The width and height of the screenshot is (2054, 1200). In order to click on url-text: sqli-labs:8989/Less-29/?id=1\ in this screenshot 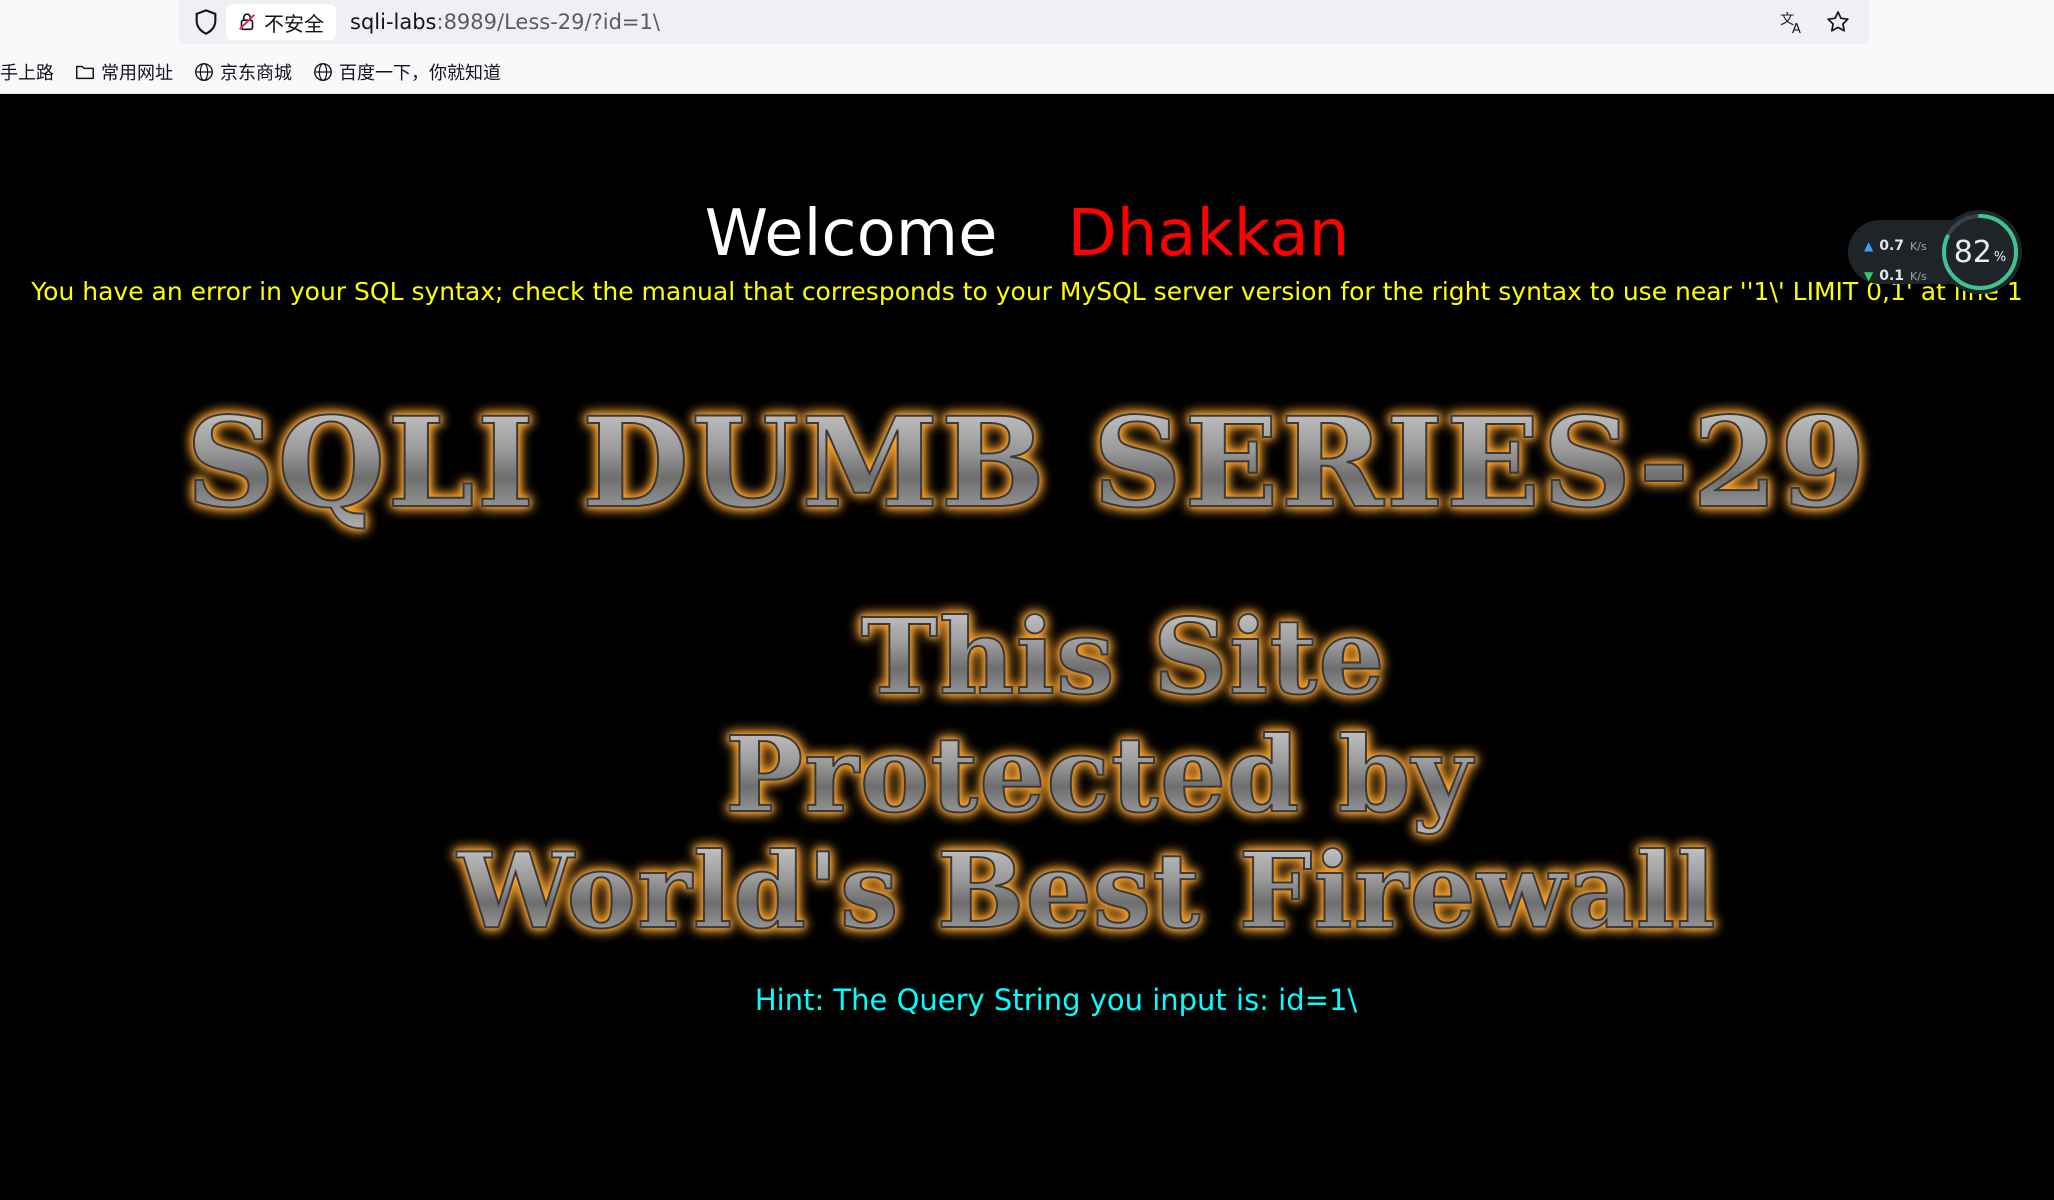, I will do `click(505, 22)`.